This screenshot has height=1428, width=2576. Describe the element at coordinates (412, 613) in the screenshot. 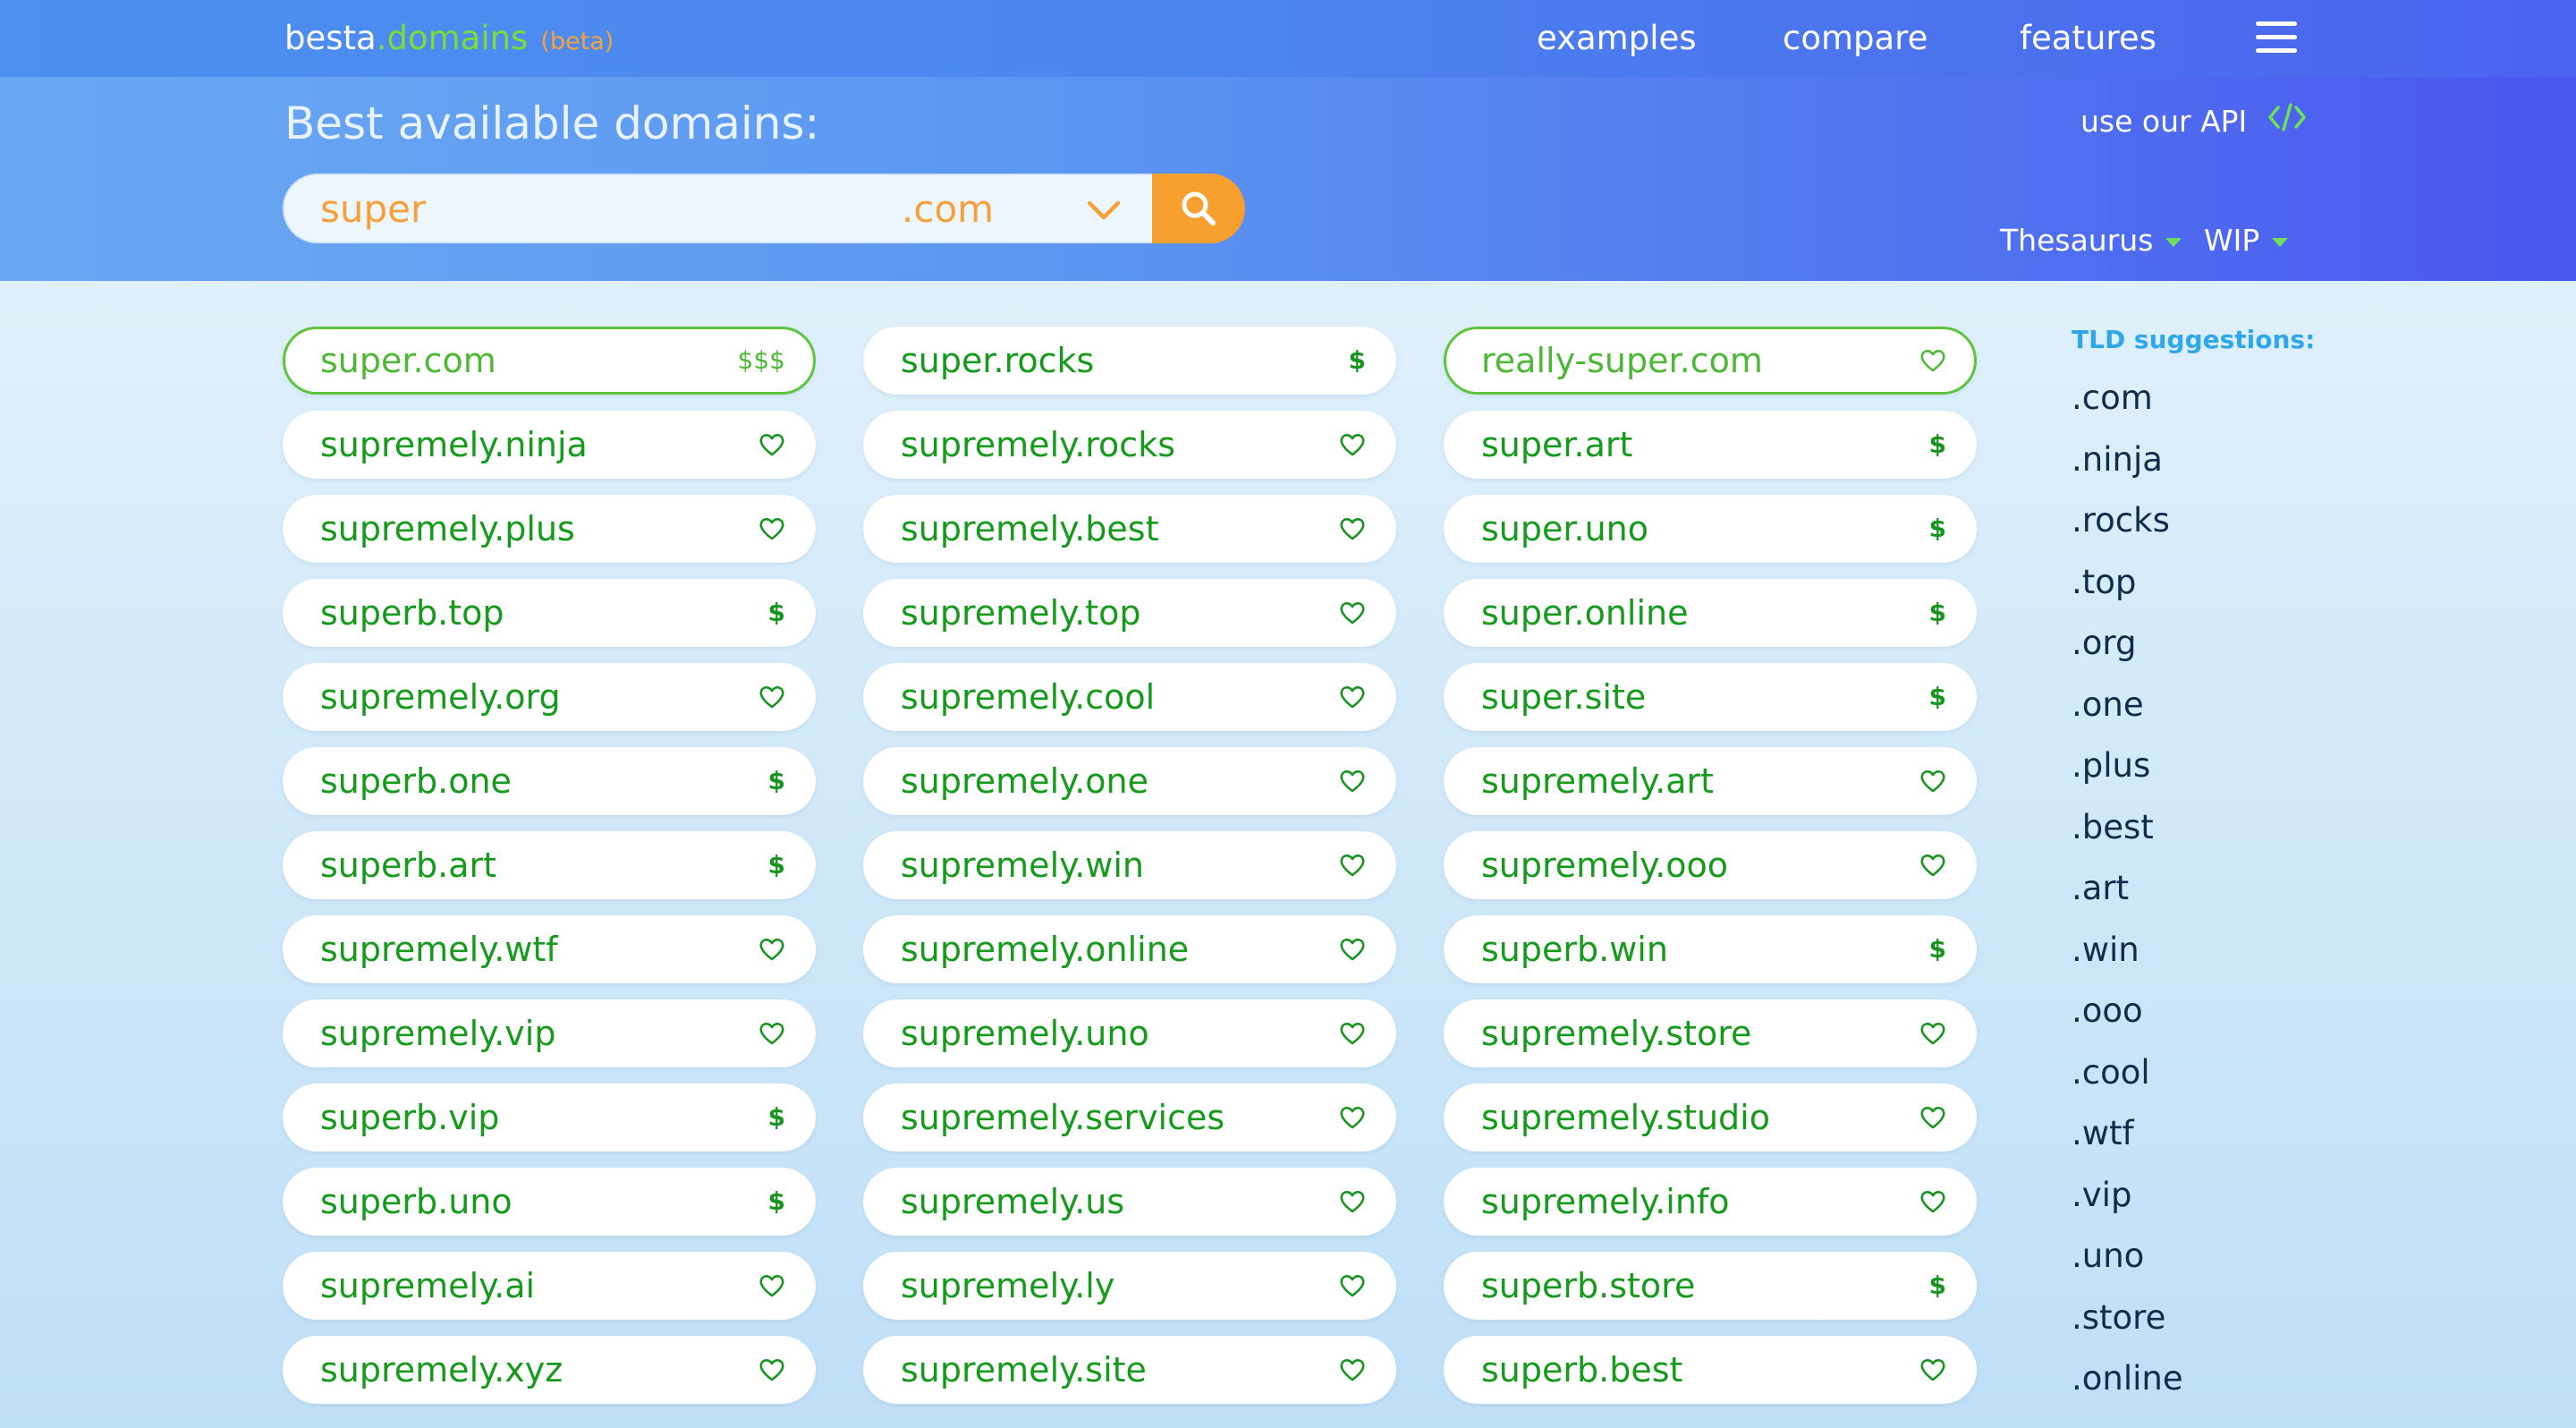

I see `domain-name: superb.top` at that location.